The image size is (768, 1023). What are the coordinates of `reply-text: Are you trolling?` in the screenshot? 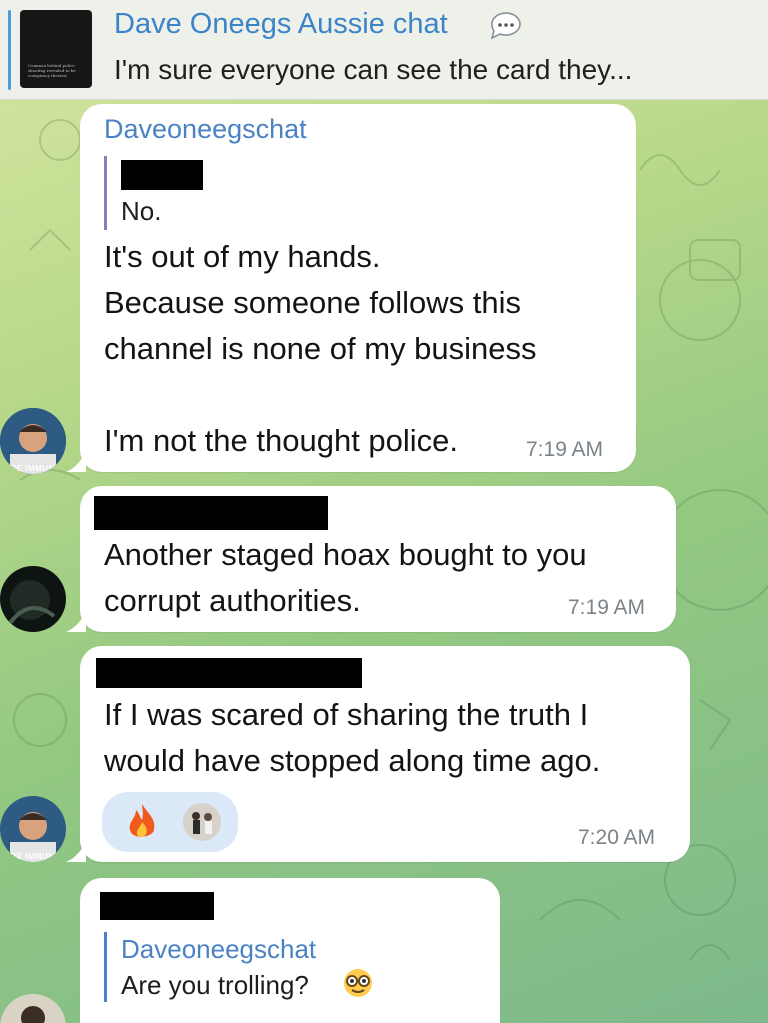 It's located at (215, 985).